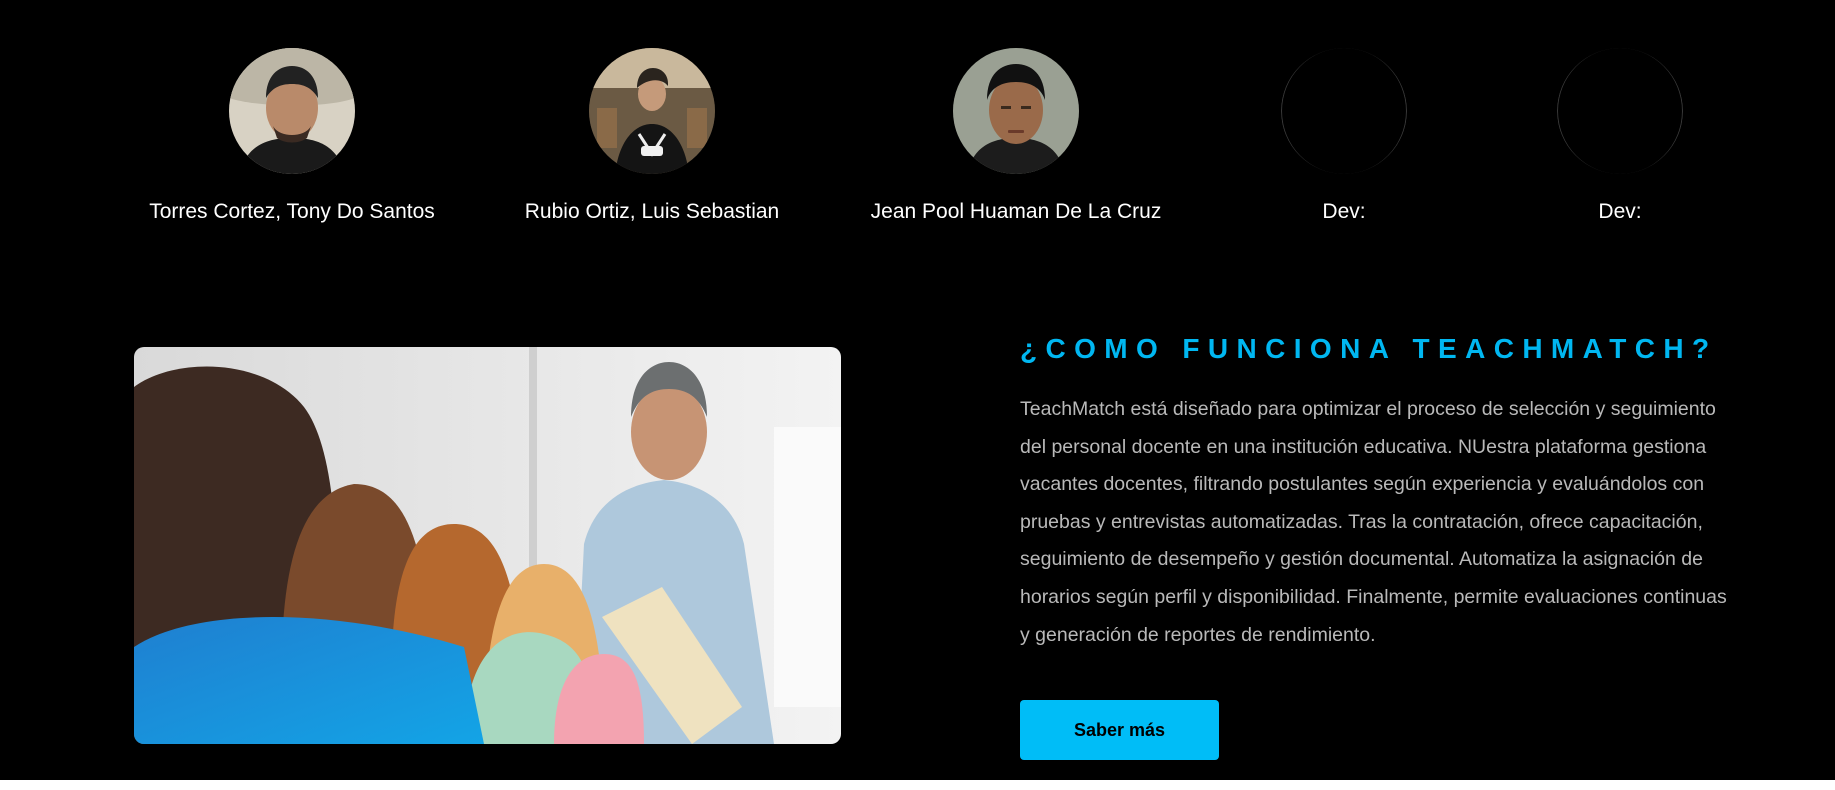 The height and width of the screenshot is (790, 1835). What do you see at coordinates (1369, 348) in the screenshot?
I see `section-title: ¿COMO FUNCIONA TEACHMATCH?` at bounding box center [1369, 348].